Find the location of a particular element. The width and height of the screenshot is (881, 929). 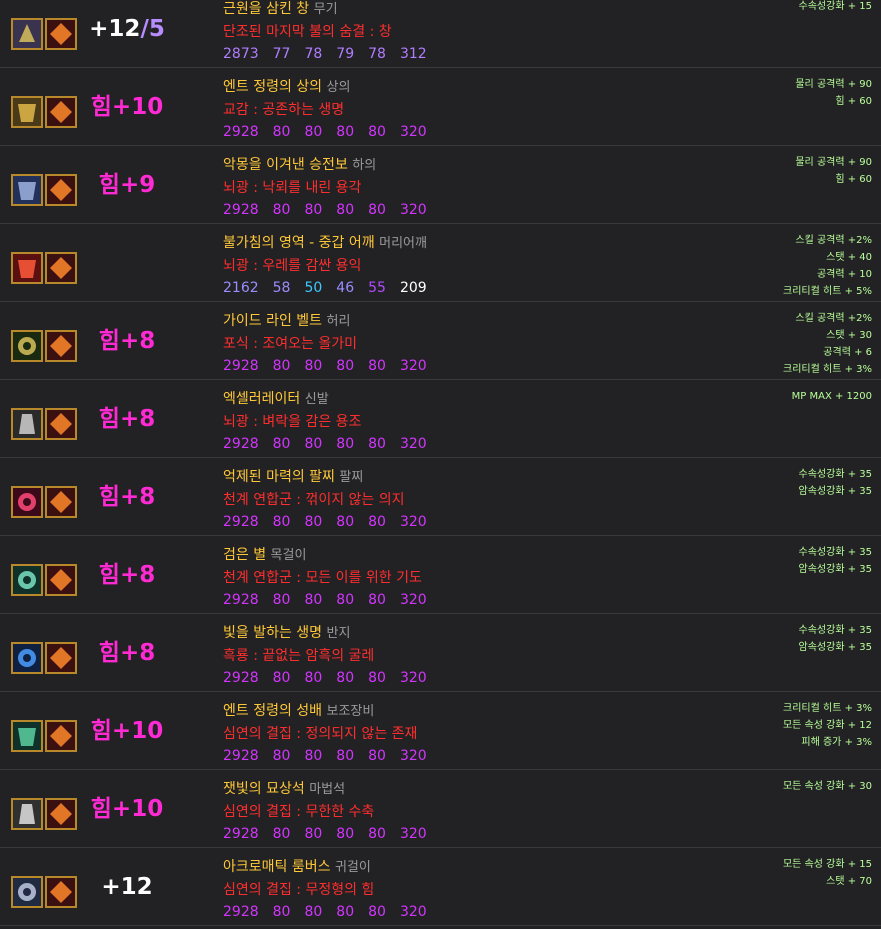

shoulder-armor-icon is located at coordinates (27, 268).